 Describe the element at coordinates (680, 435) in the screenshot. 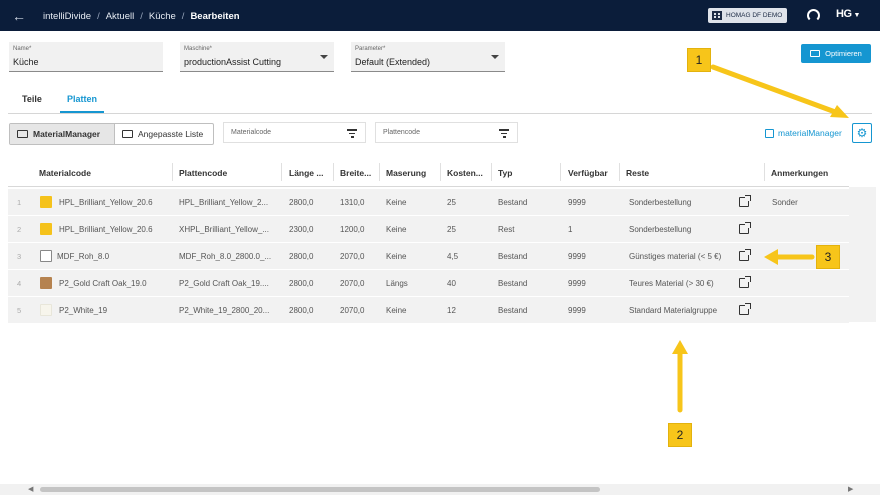

I see `callout-badge-2: 2` at that location.